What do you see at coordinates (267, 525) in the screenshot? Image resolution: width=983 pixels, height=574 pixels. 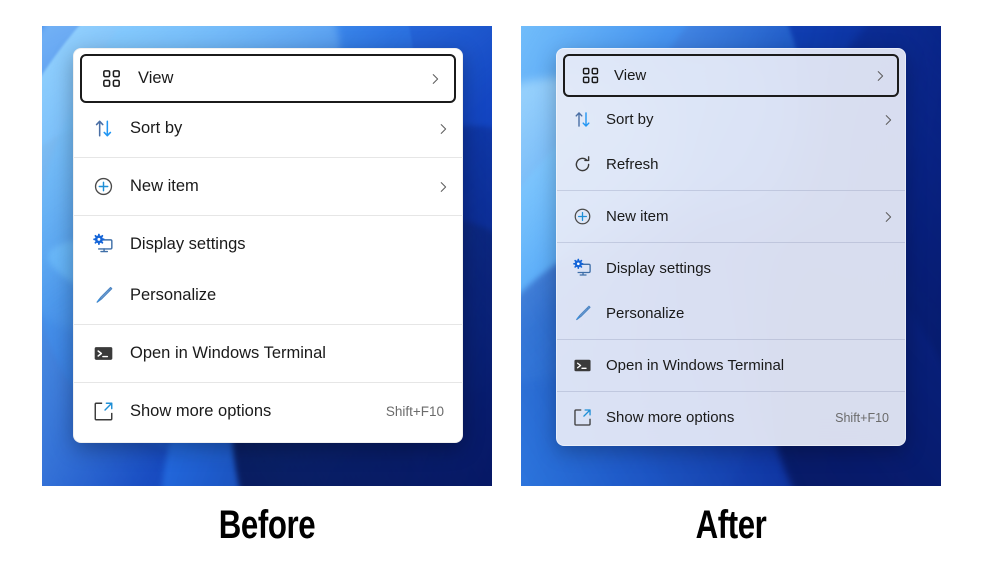 I see `caption-before: Before` at bounding box center [267, 525].